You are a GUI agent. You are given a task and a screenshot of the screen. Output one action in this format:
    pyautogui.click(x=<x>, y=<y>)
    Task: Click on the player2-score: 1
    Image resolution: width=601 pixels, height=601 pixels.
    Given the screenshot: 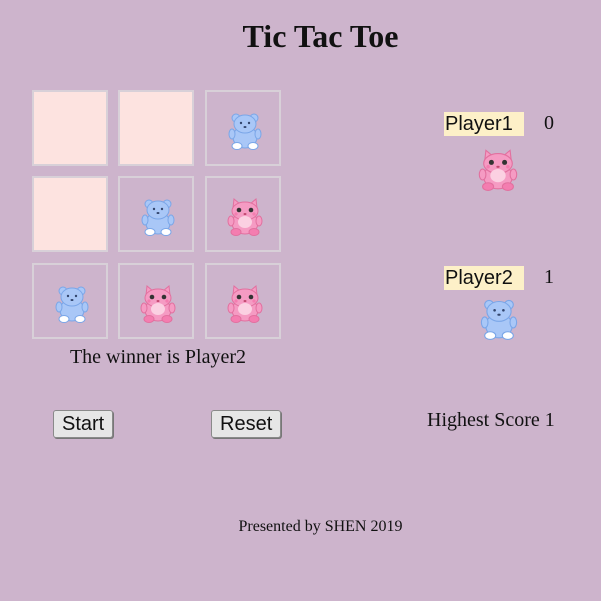 What is the action you would take?
    pyautogui.click(x=549, y=277)
    